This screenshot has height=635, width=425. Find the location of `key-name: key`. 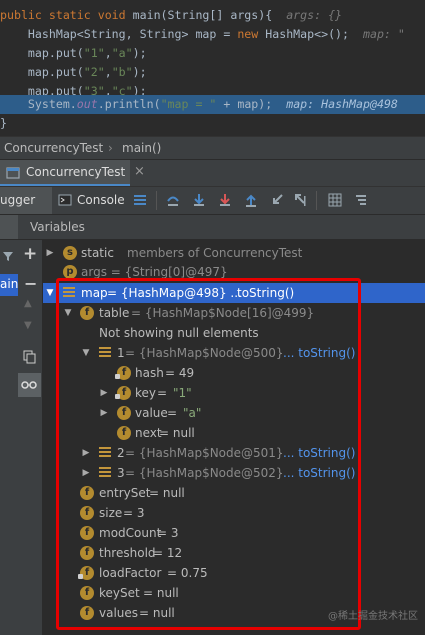

key-name: key is located at coordinates (146, 393).